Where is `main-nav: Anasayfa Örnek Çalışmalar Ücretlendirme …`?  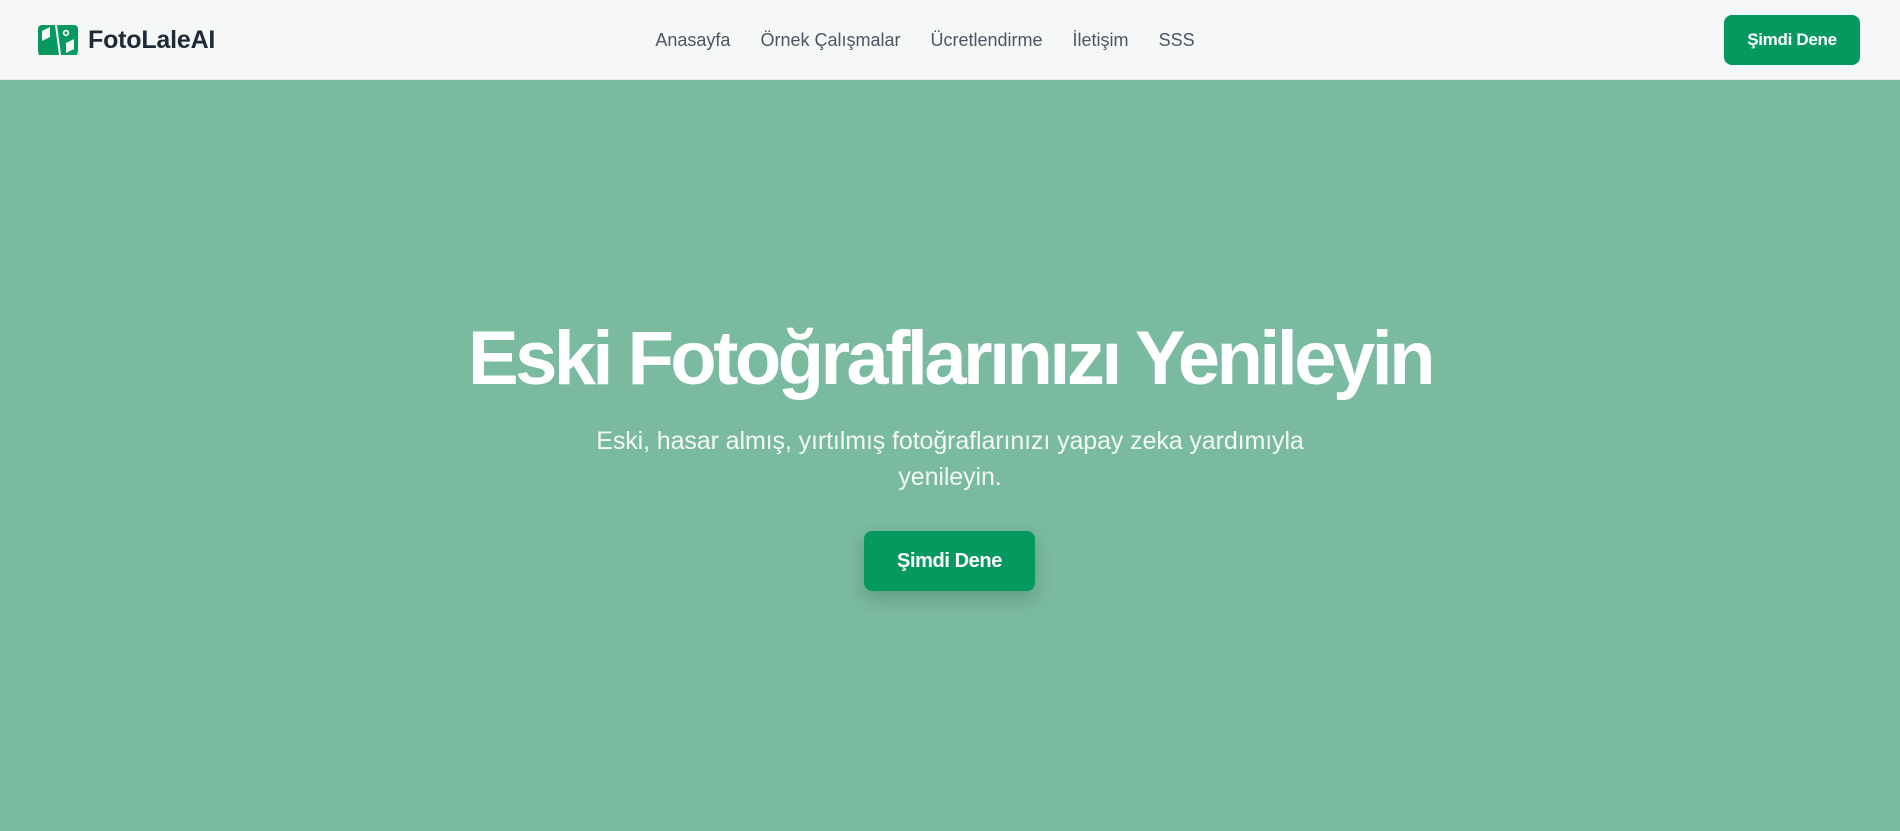 main-nav: Anasayfa Örnek Çalışmalar Ücretlendirme … is located at coordinates (950, 40).